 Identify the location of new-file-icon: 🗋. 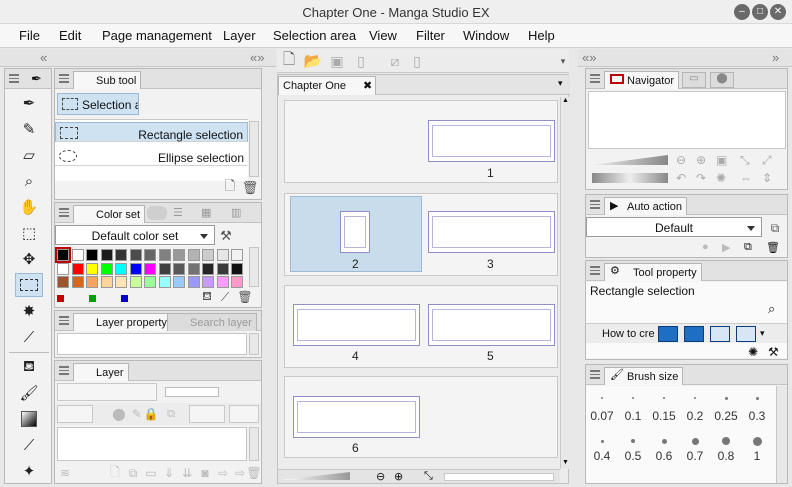
(289, 60).